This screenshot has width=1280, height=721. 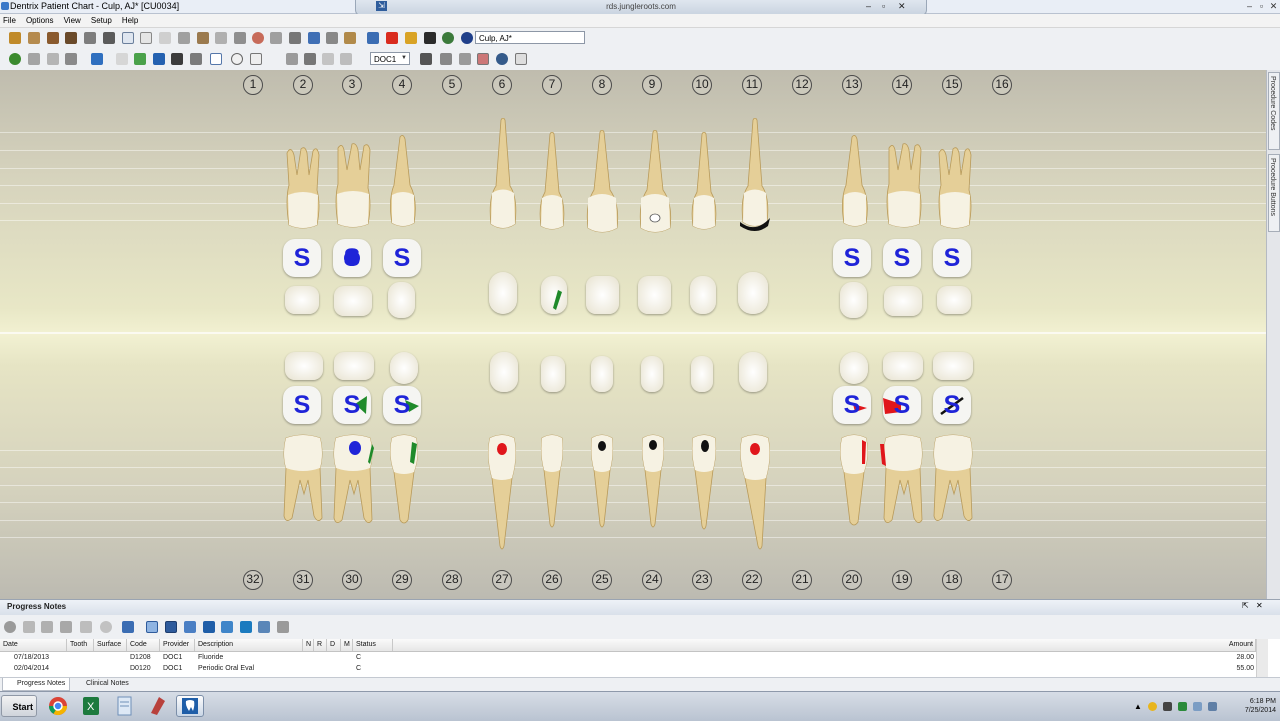 I want to click on tooth-number-6: 6, so click(x=502, y=85).